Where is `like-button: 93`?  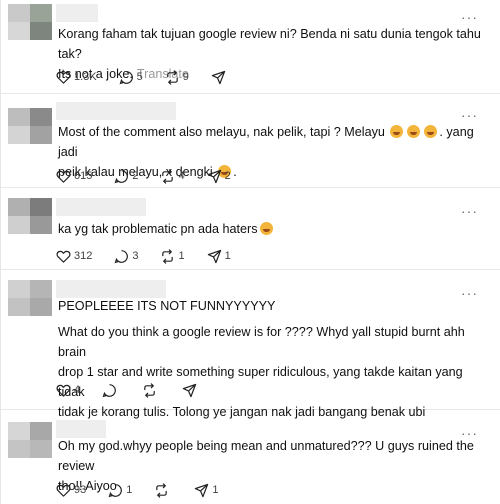
like-button: 93 is located at coordinates (71, 490).